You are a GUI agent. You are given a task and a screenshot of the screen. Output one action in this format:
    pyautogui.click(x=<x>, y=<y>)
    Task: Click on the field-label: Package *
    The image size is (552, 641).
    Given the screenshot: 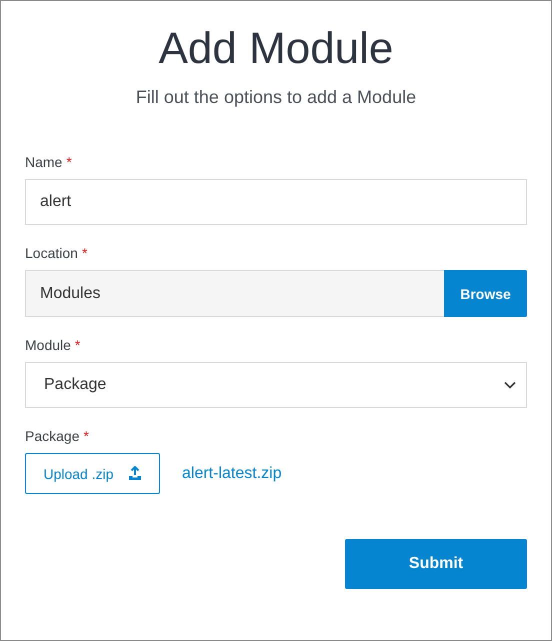 What is the action you would take?
    pyautogui.click(x=57, y=436)
    